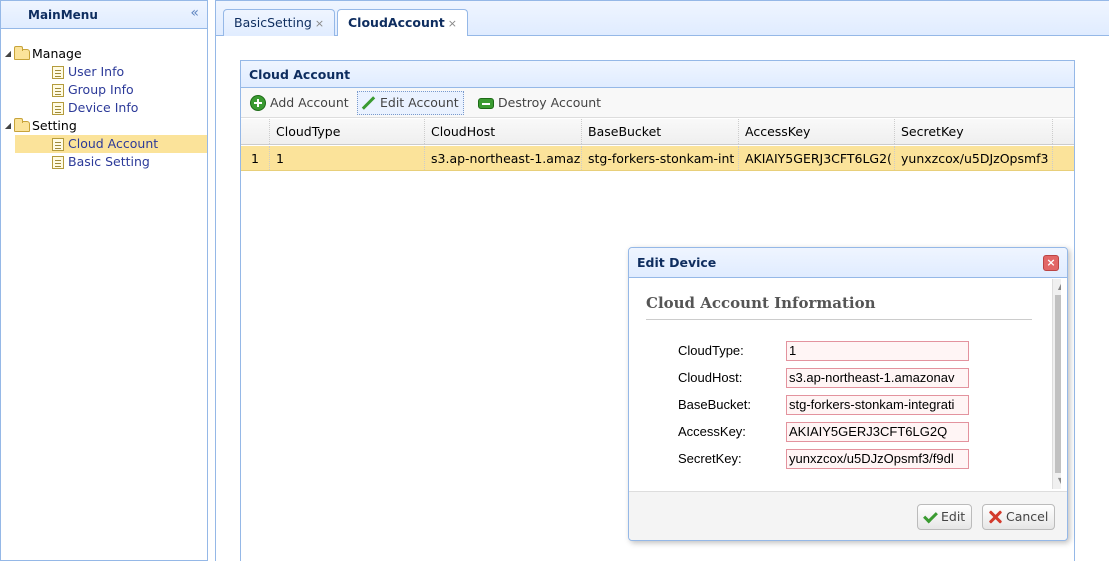 Image resolution: width=1109 pixels, height=561 pixels. I want to click on column-header-cloudtype: CloudType, so click(347, 131).